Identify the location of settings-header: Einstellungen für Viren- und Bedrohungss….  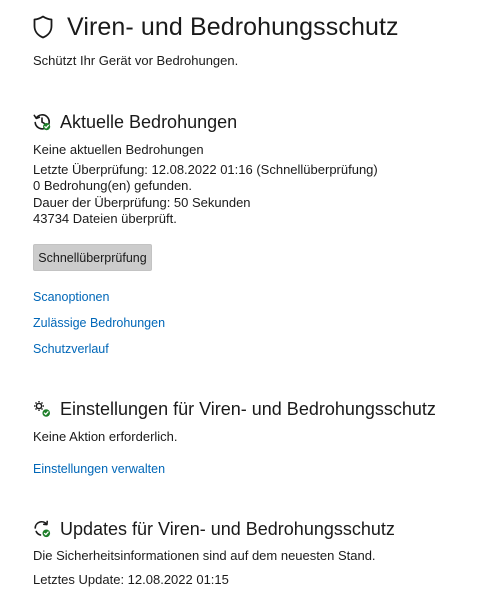
(234, 409).